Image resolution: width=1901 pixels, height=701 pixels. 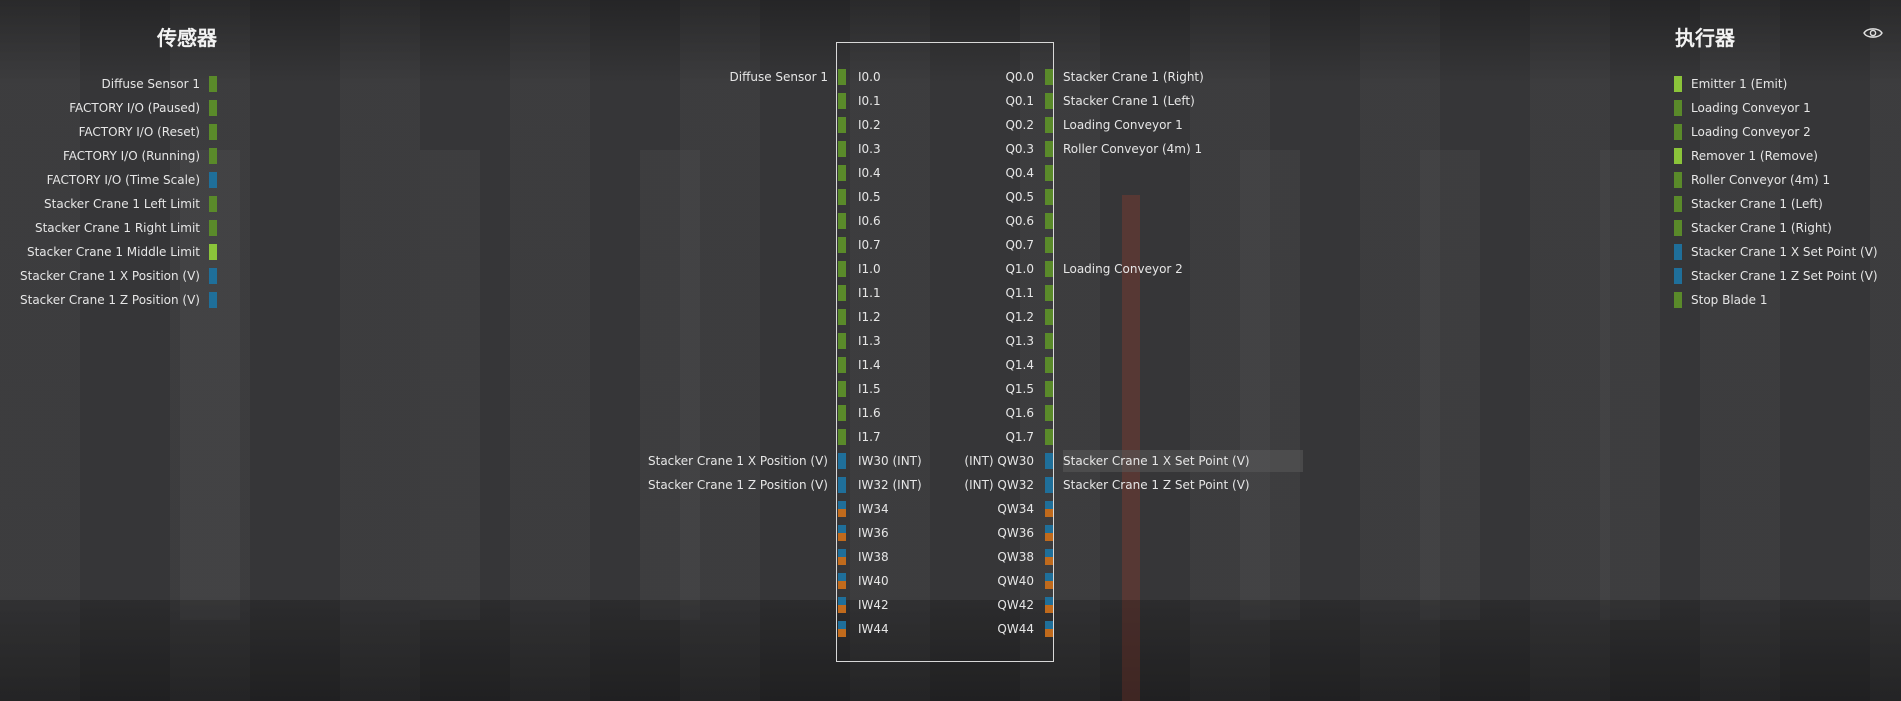 What do you see at coordinates (148, 132) in the screenshot?
I see `sensor-item: FACTORY I/O (Reset)` at bounding box center [148, 132].